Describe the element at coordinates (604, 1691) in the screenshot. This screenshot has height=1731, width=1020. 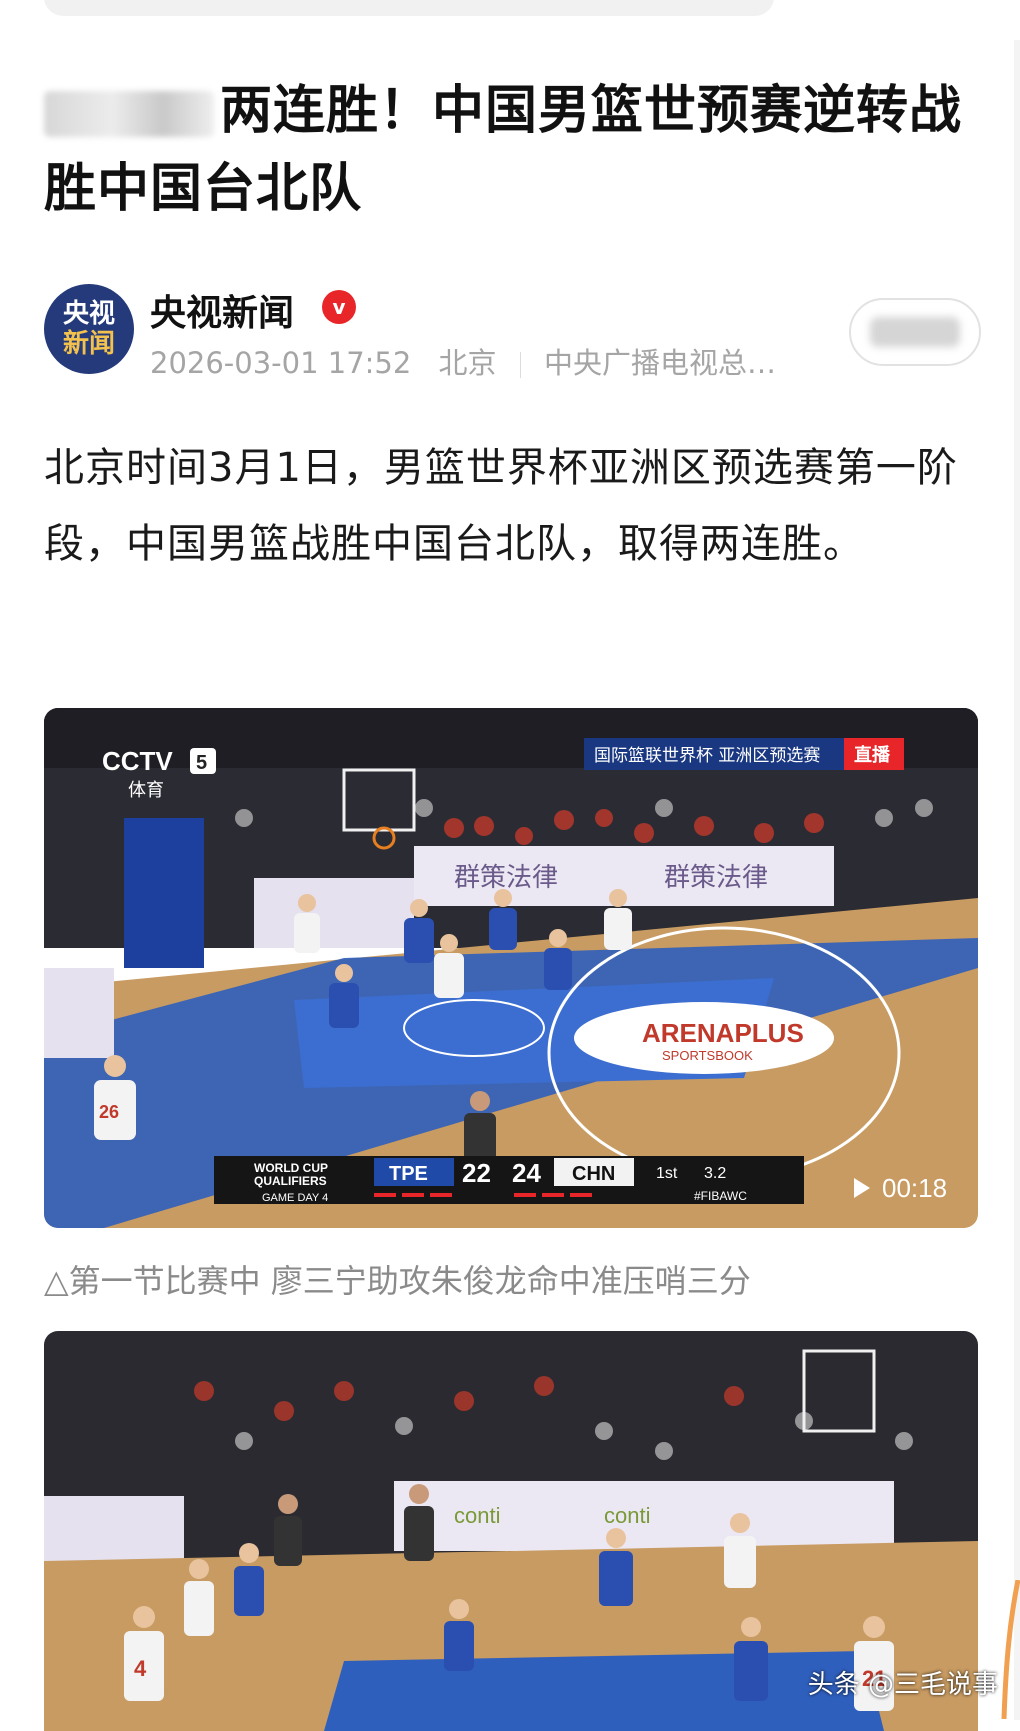
I see `paint-area` at that location.